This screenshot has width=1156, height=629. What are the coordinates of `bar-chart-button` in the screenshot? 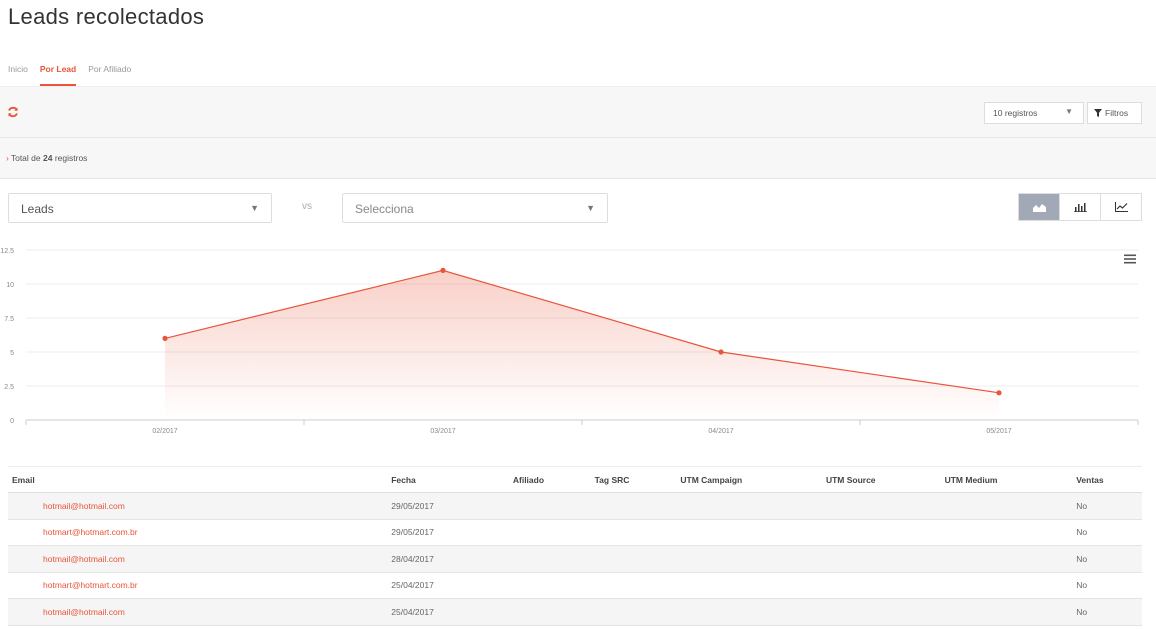 It's located at (1080, 207).